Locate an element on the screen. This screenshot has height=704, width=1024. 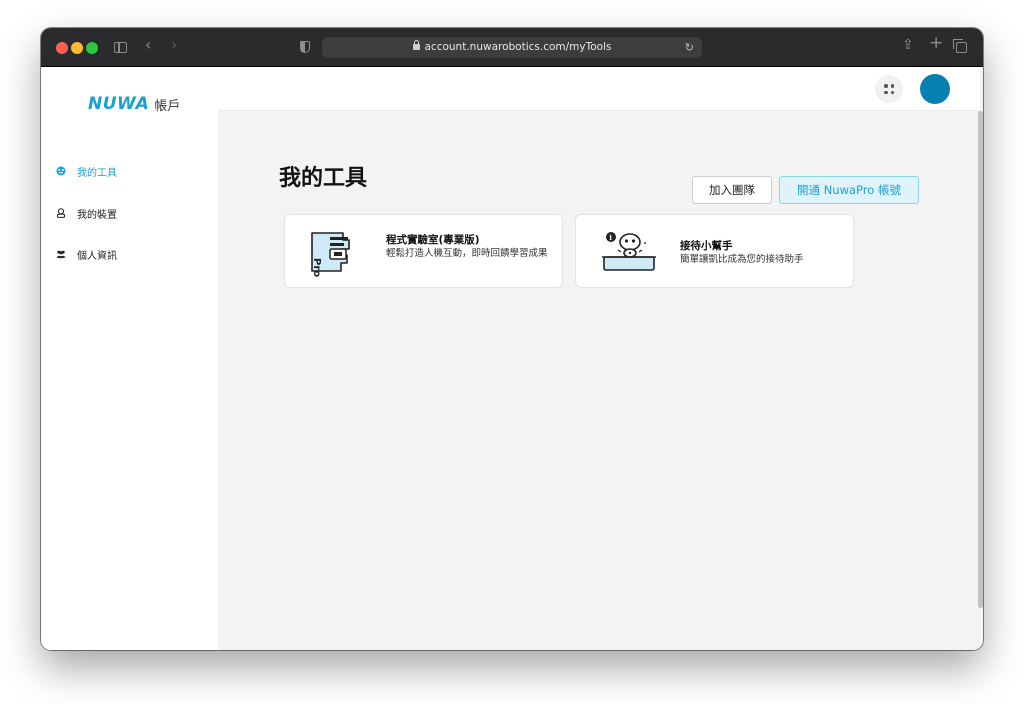
new-tab-icon: + is located at coordinates (936, 43).